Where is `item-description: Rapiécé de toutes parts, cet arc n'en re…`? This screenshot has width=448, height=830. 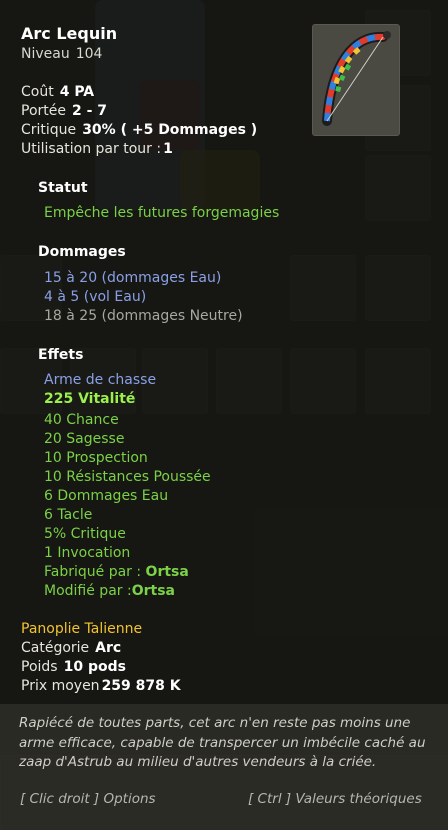 item-description: Rapiécé de toutes parts, cet arc n'en re… is located at coordinates (222, 742).